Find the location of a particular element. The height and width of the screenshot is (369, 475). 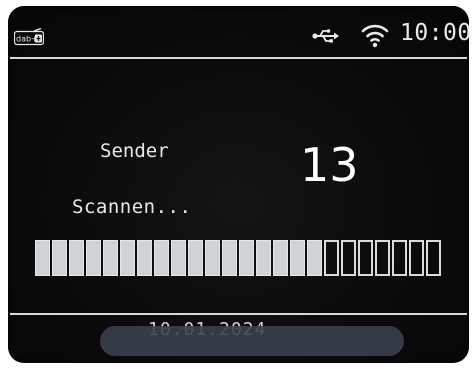

station-label: Sender is located at coordinates (134, 151).